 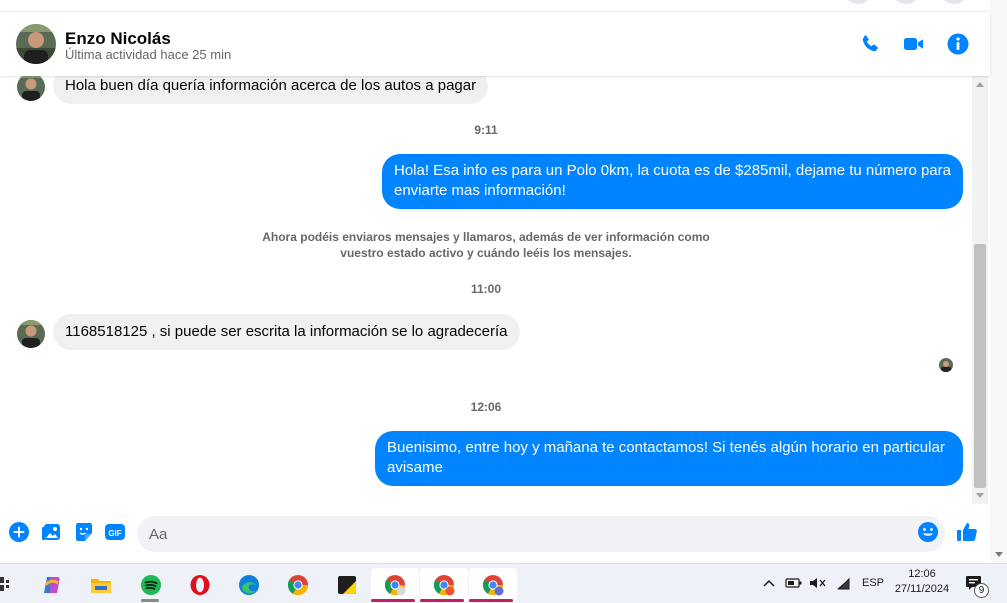 What do you see at coordinates (981, 590) in the screenshot?
I see `notification-count-badge: 9` at bounding box center [981, 590].